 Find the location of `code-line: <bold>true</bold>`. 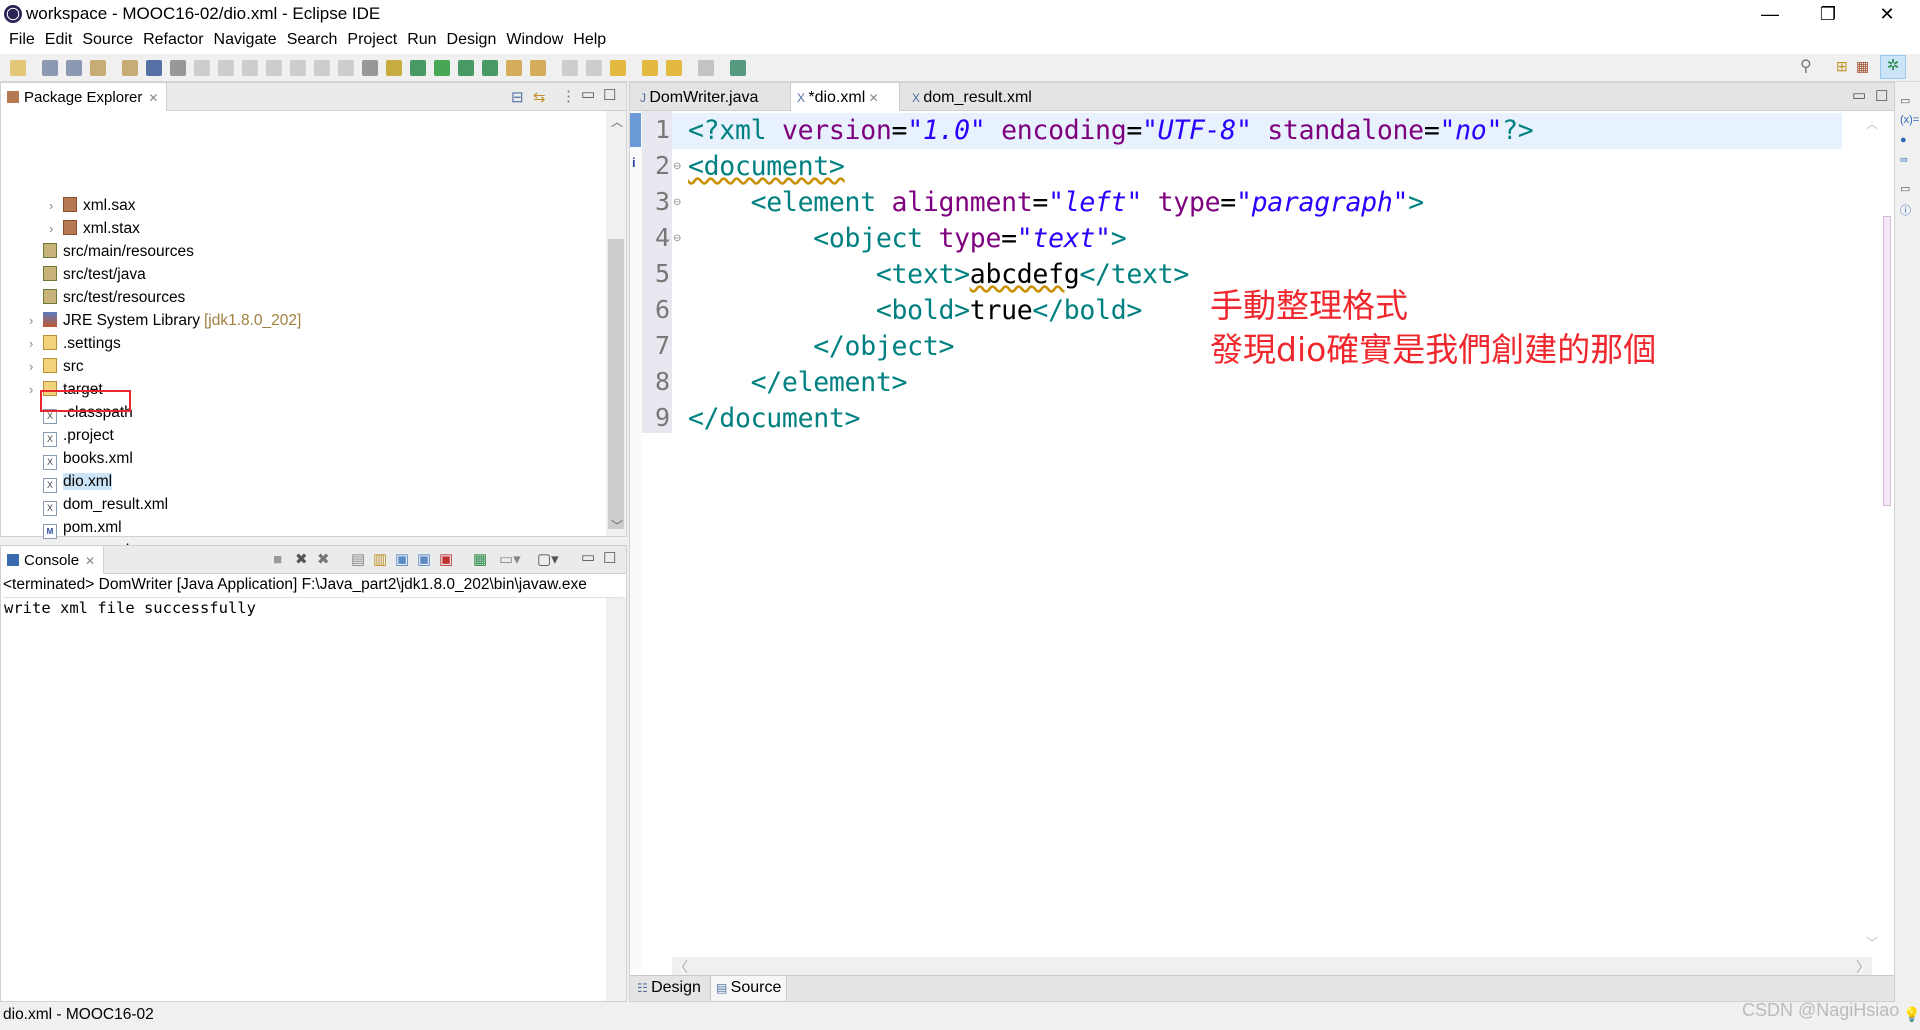

code-line: <bold>true</bold> is located at coordinates (915, 310).